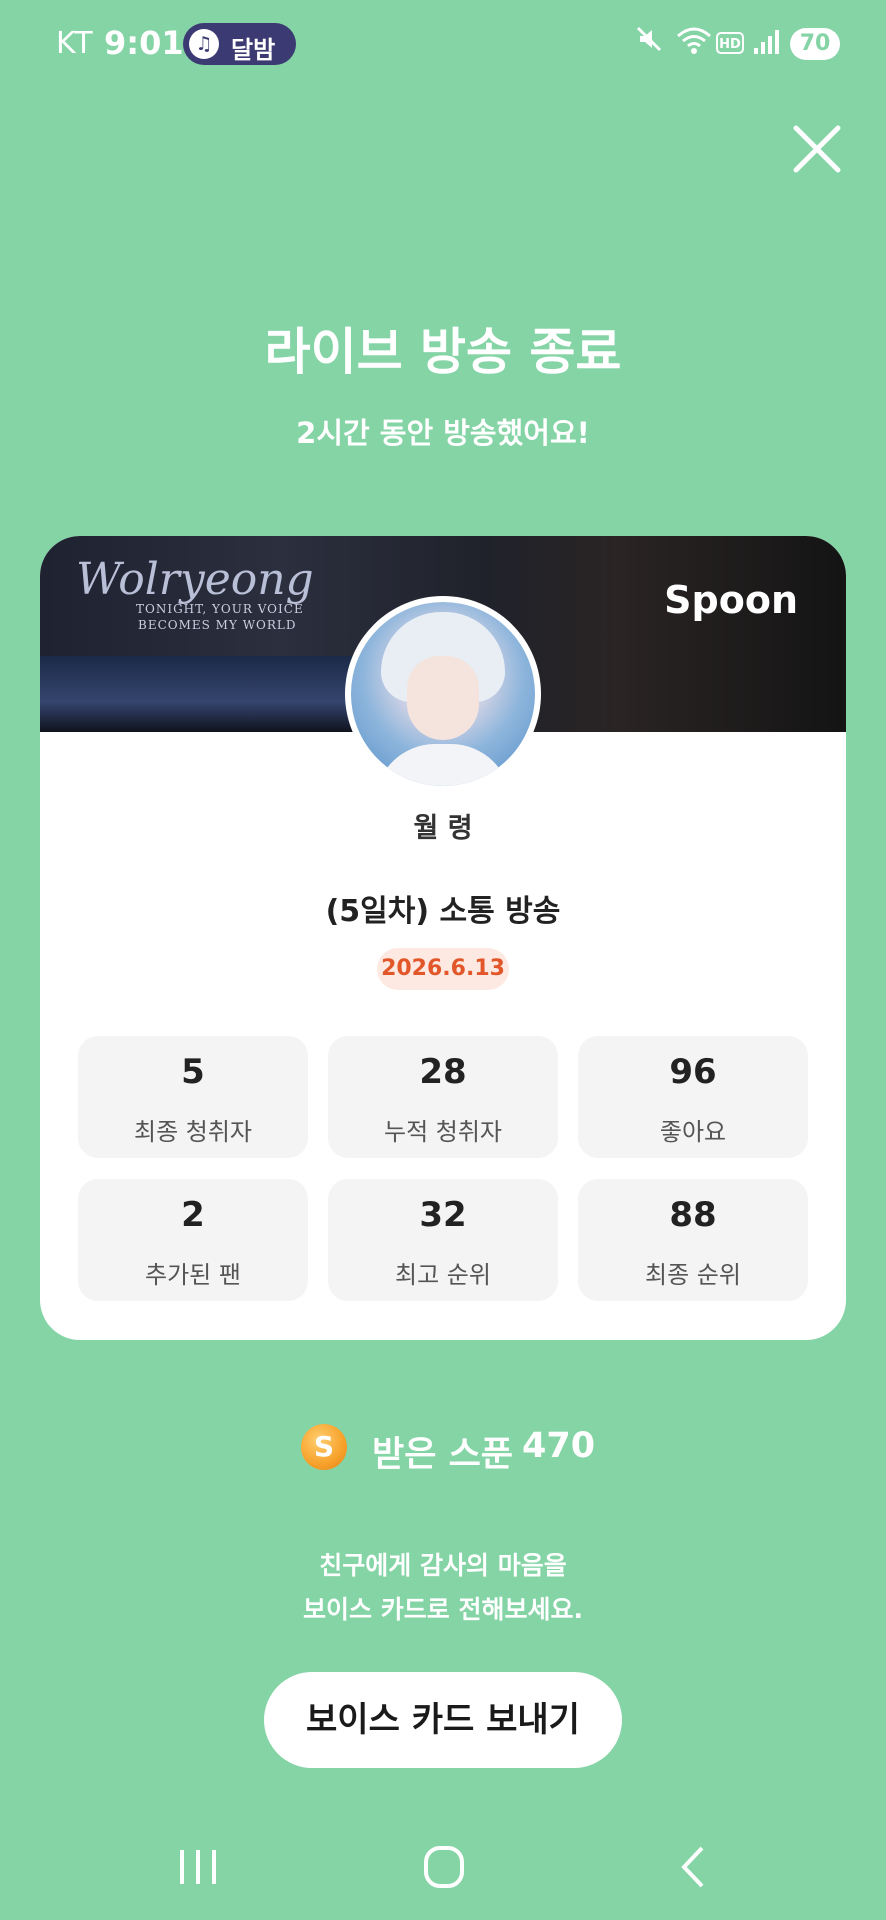 Image resolution: width=886 pixels, height=1920 pixels. Describe the element at coordinates (193, 1215) in the screenshot. I see `stat-value: 2` at that location.